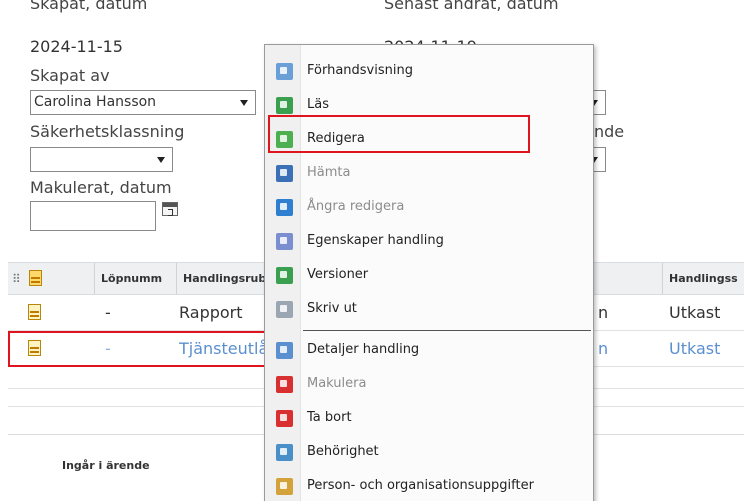 The width and height of the screenshot is (744, 501). What do you see at coordinates (609, 131) in the screenshot?
I see `right-field-label: nde` at bounding box center [609, 131].